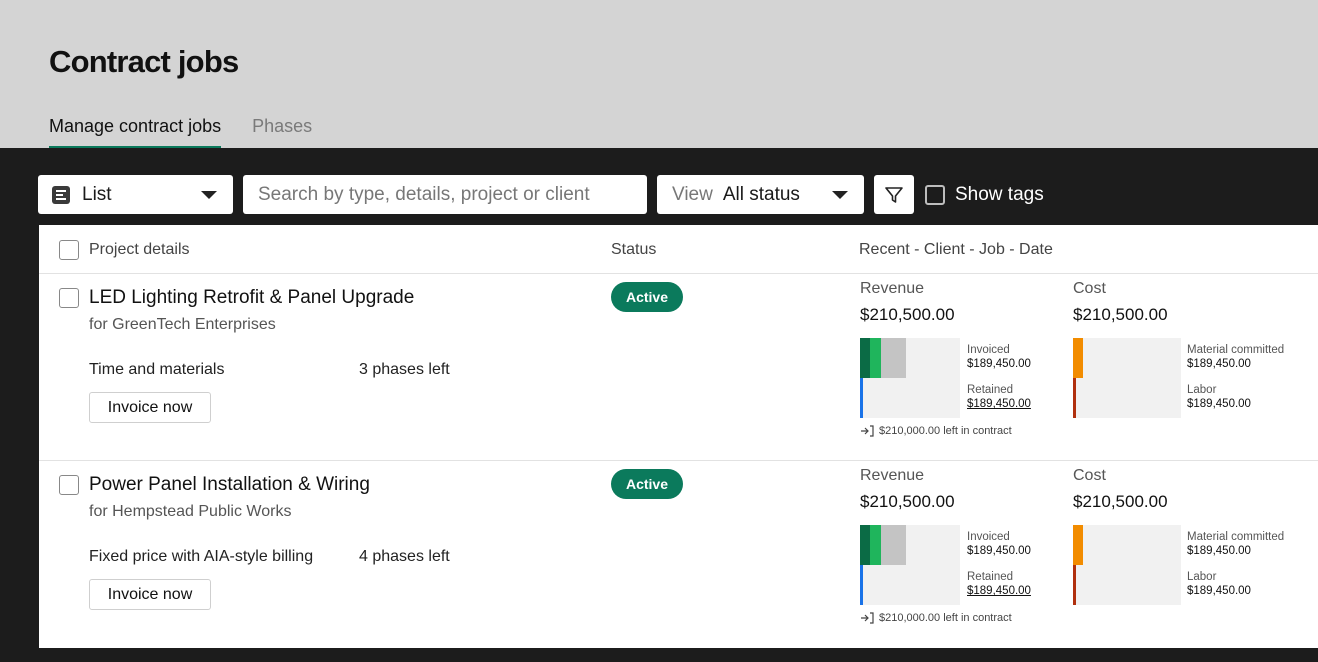  What do you see at coordinates (61, 194) in the screenshot?
I see `list-view-icon` at bounding box center [61, 194].